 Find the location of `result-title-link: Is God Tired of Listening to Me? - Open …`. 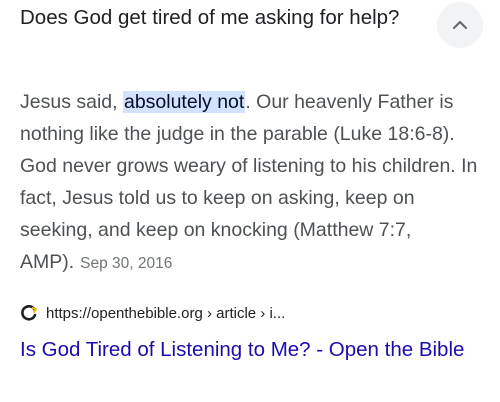

result-title-link: Is God Tired of Listening to Me? - Open … is located at coordinates (250, 350).